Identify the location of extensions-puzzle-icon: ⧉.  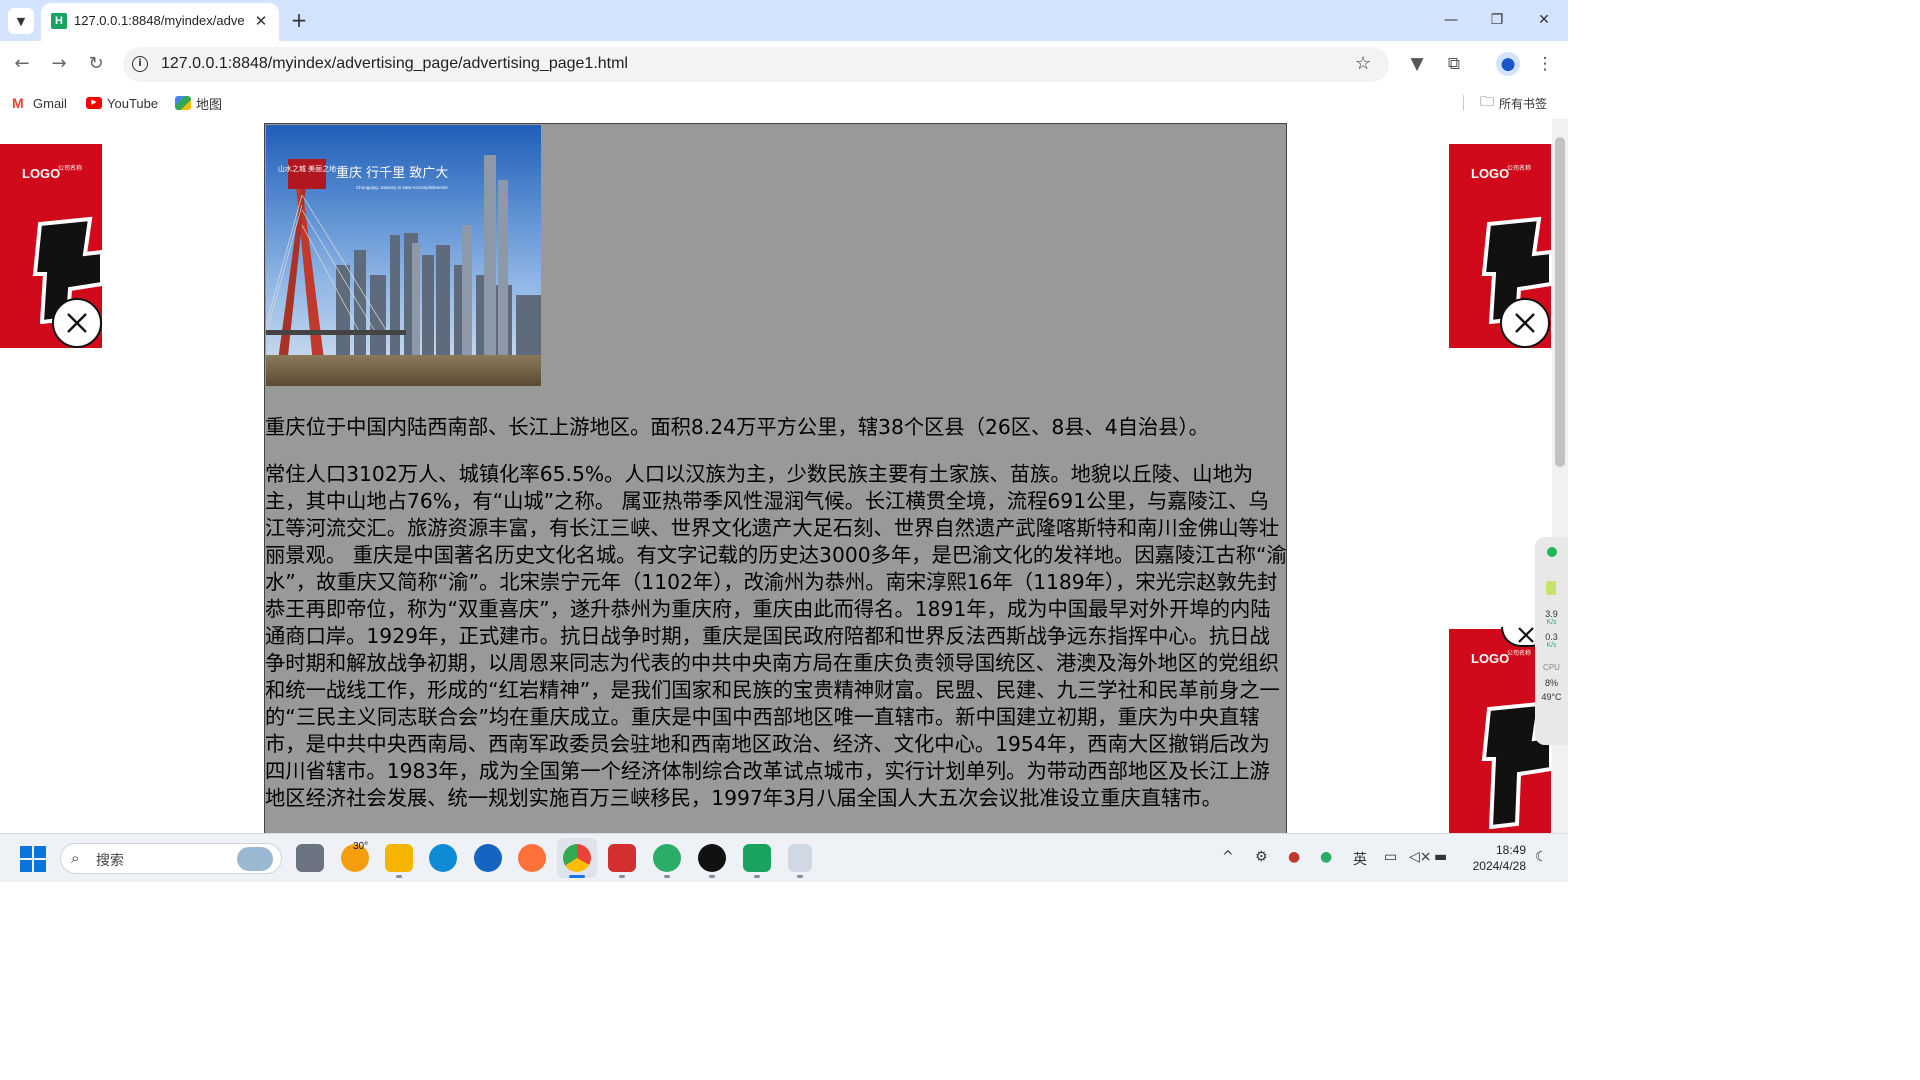
(1454, 64).